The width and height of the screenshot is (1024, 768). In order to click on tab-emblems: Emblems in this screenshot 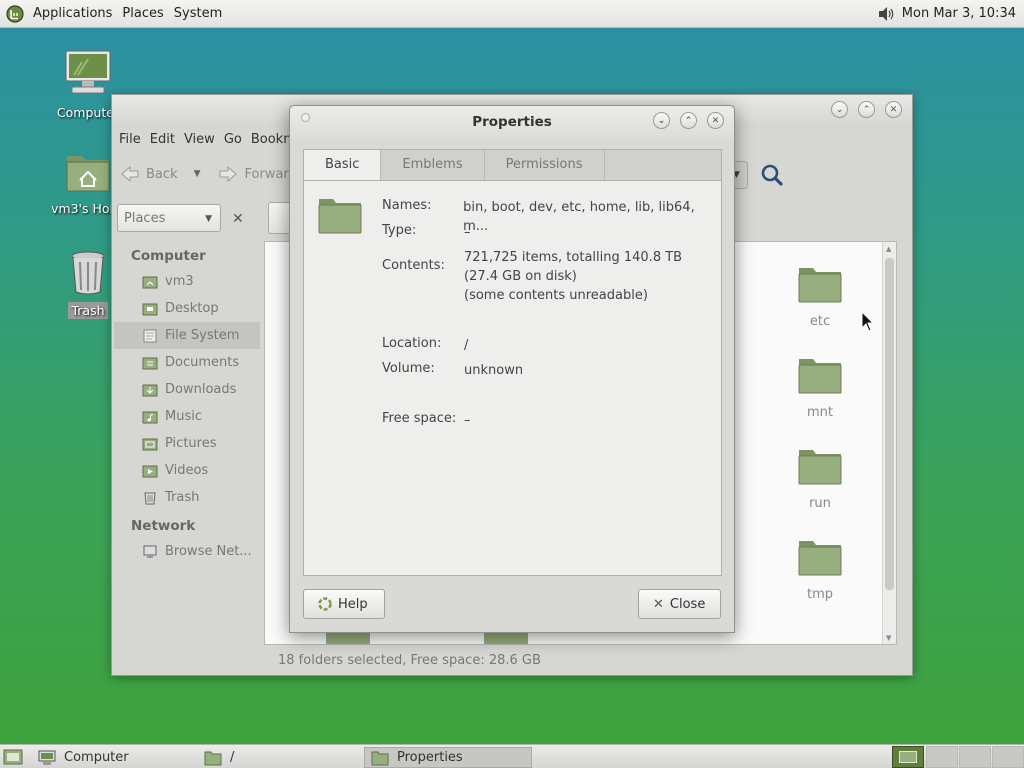, I will do `click(433, 165)`.